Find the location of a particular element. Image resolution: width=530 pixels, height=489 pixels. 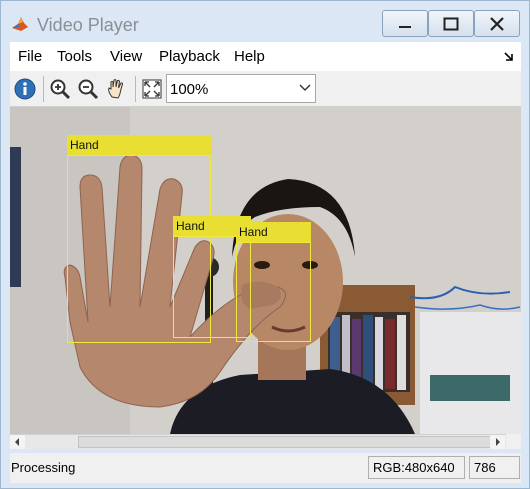

maximize-button is located at coordinates (451, 23).